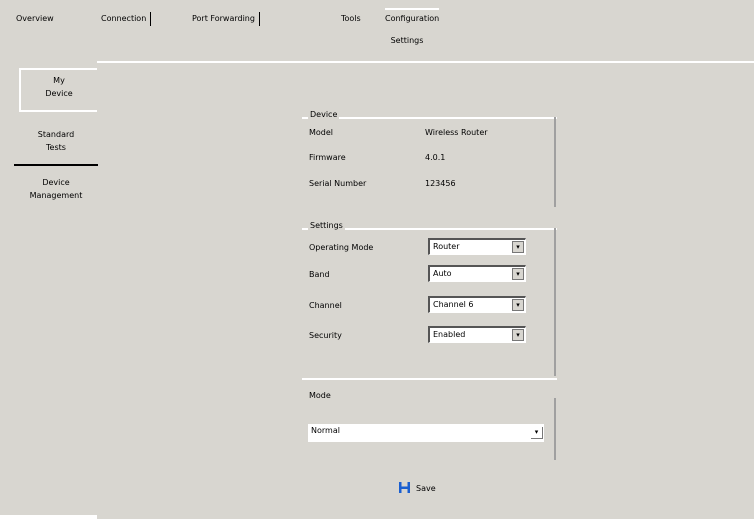 Image resolution: width=754 pixels, height=519 pixels. I want to click on band-select: Auto ▾, so click(477, 273).